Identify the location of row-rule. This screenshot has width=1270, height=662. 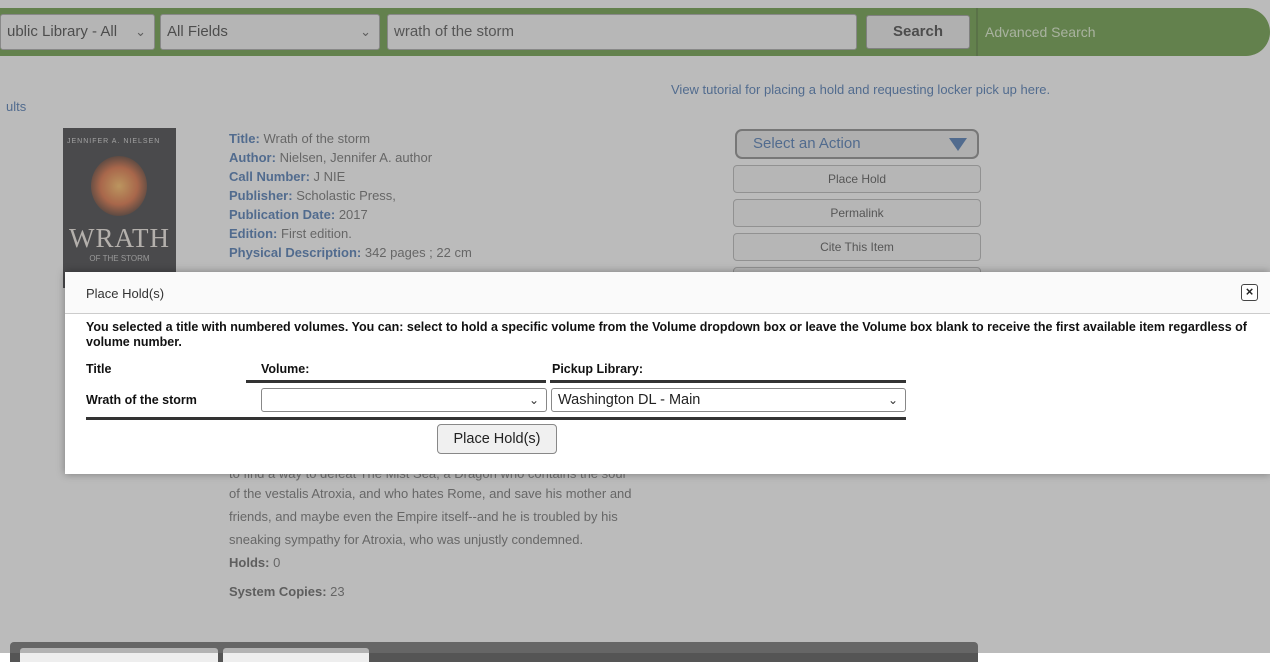
(496, 418).